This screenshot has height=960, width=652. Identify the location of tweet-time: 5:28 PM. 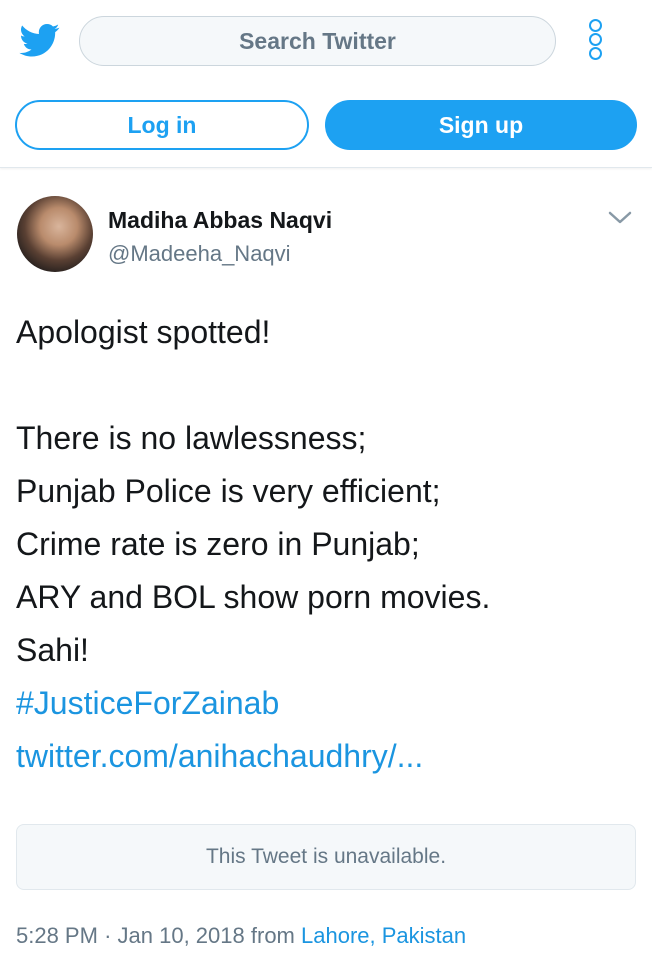
(57, 935).